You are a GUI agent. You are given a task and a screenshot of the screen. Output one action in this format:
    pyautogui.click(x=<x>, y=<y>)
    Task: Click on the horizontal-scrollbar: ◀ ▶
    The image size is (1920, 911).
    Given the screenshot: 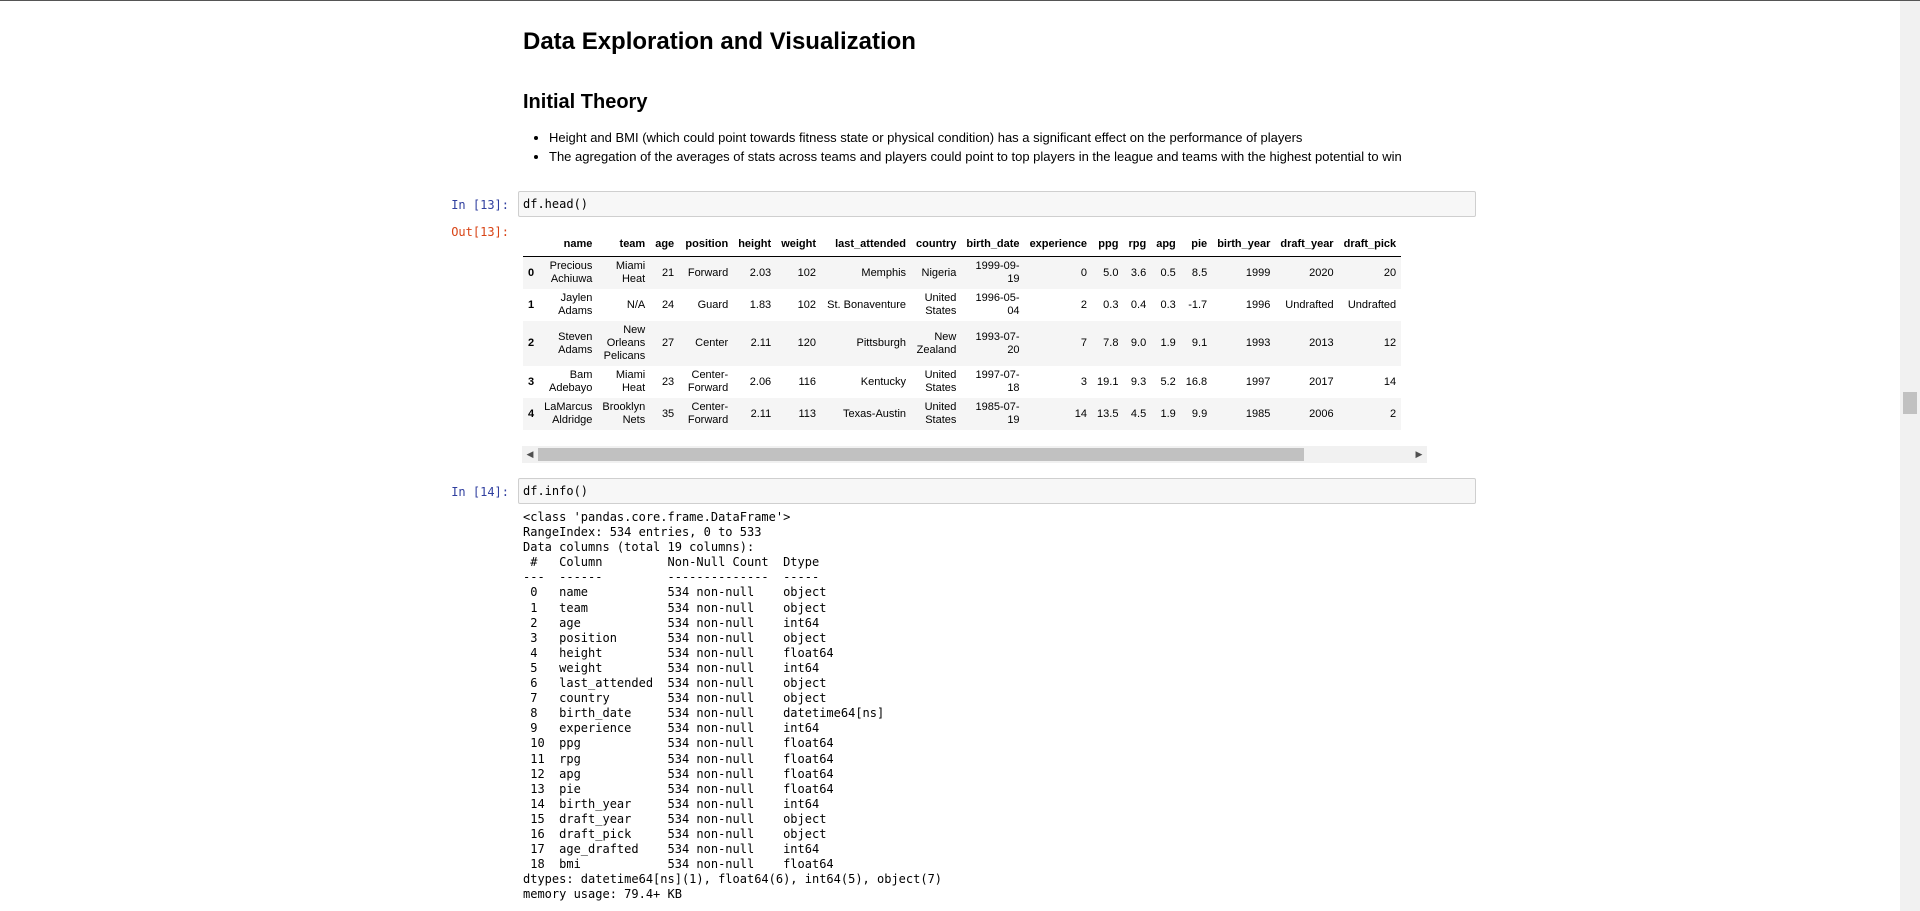 What is the action you would take?
    pyautogui.click(x=974, y=454)
    